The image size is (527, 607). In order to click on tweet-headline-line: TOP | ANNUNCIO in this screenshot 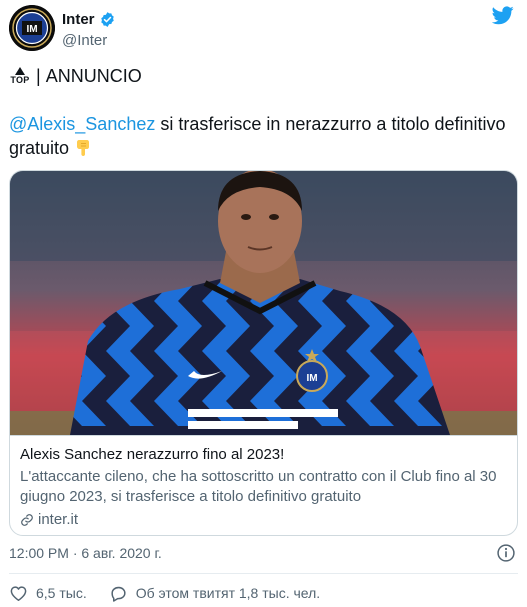, I will do `click(259, 76)`.